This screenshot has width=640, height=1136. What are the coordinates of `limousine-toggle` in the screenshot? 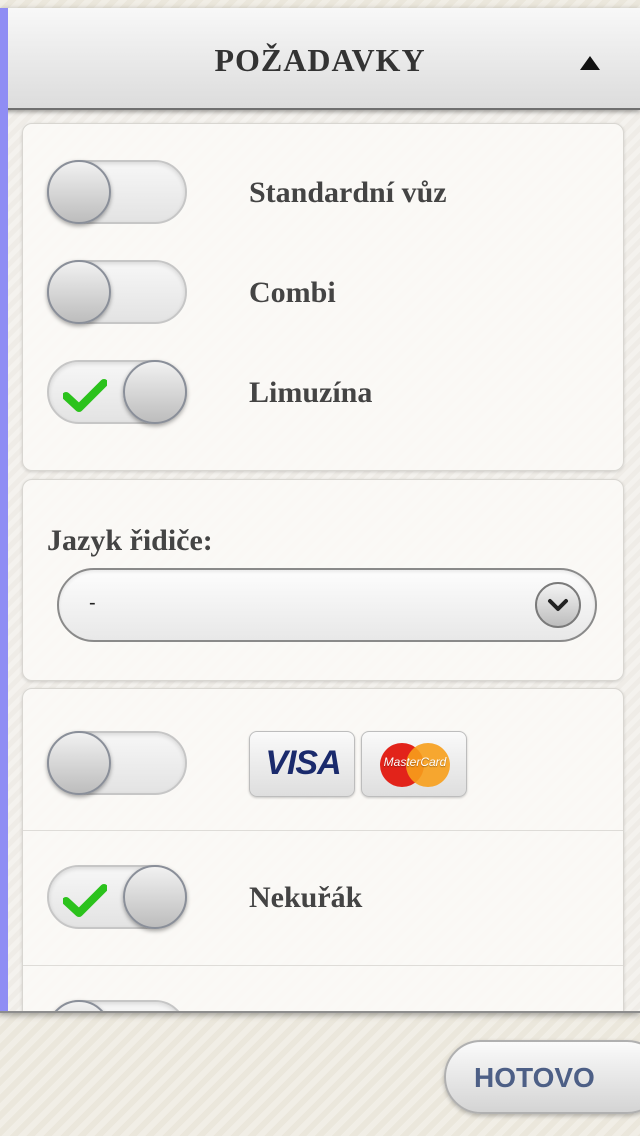 It's located at (117, 392).